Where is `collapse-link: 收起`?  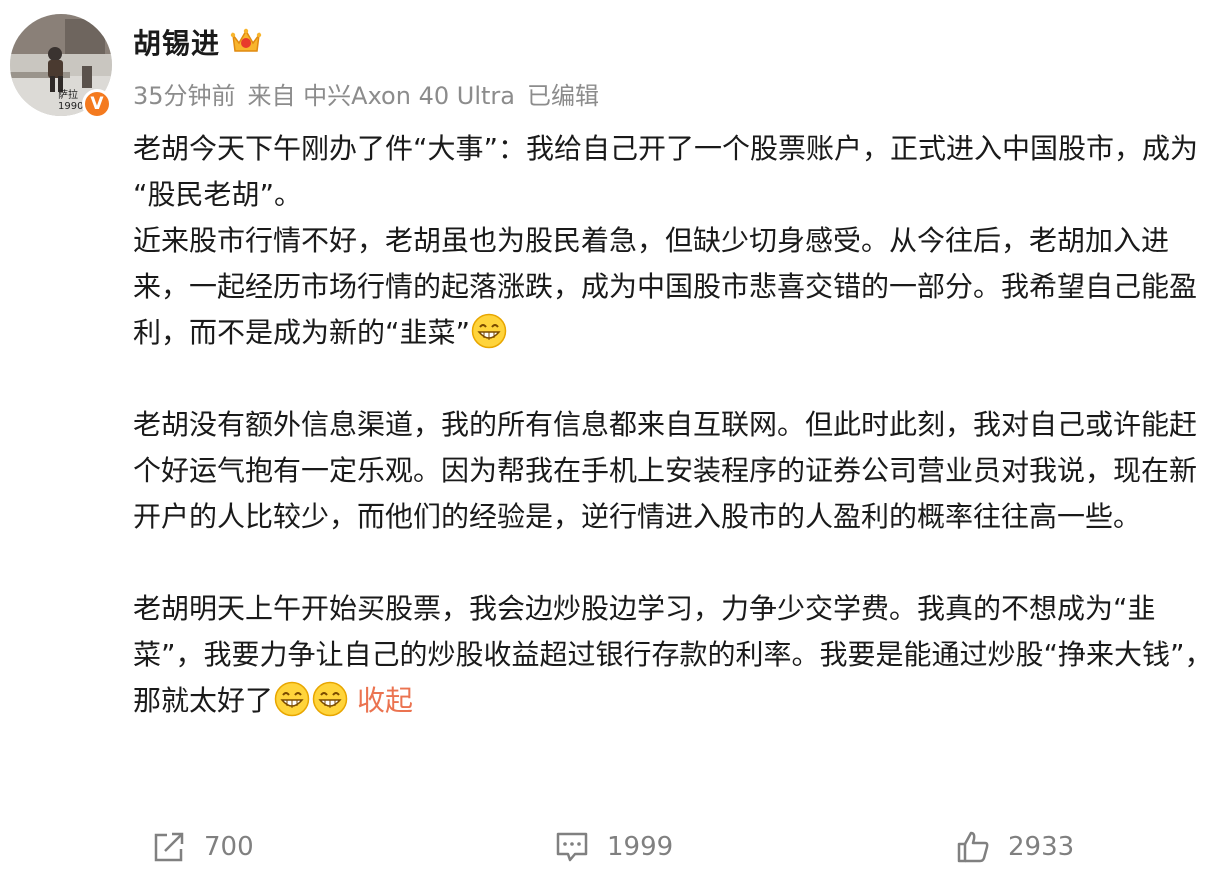 collapse-link: 收起 is located at coordinates (385, 700).